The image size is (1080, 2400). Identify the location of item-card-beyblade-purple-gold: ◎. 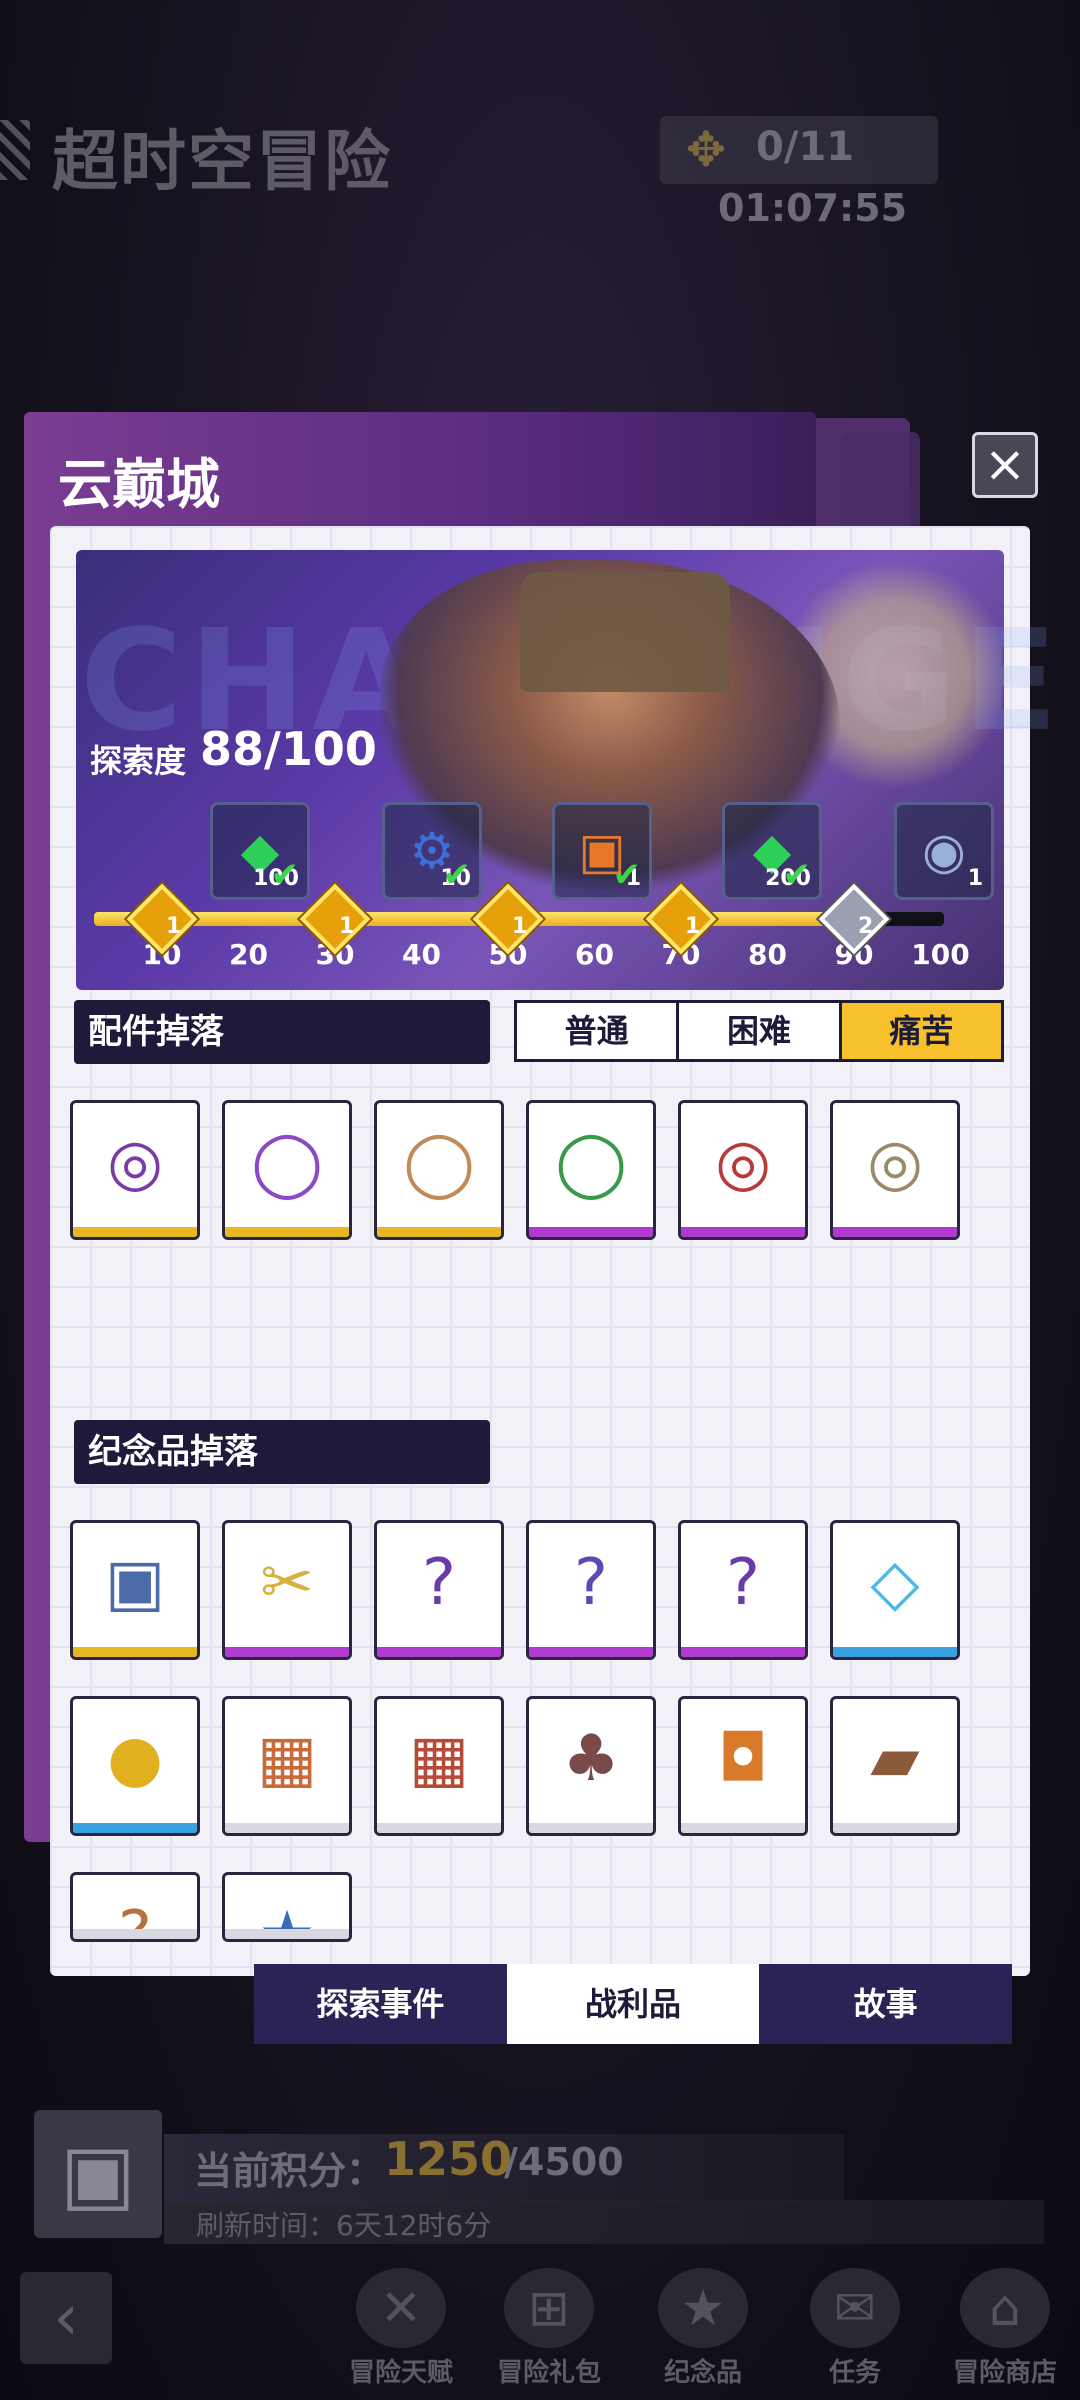
(135, 1170).